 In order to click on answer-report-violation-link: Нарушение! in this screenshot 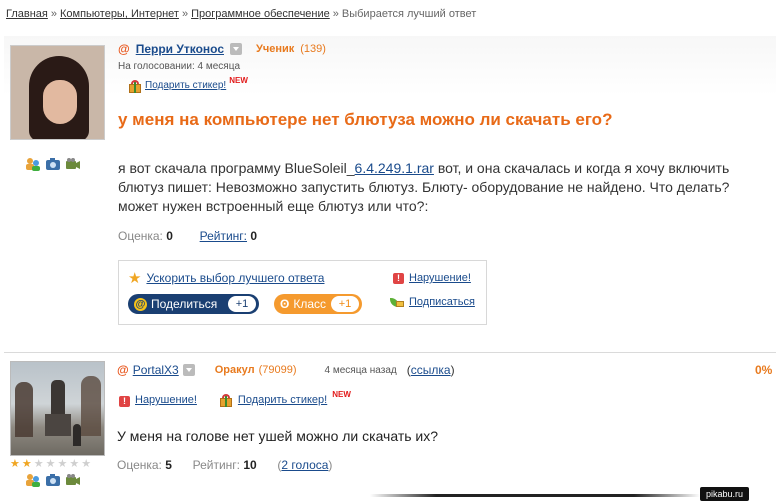, I will do `click(166, 400)`.